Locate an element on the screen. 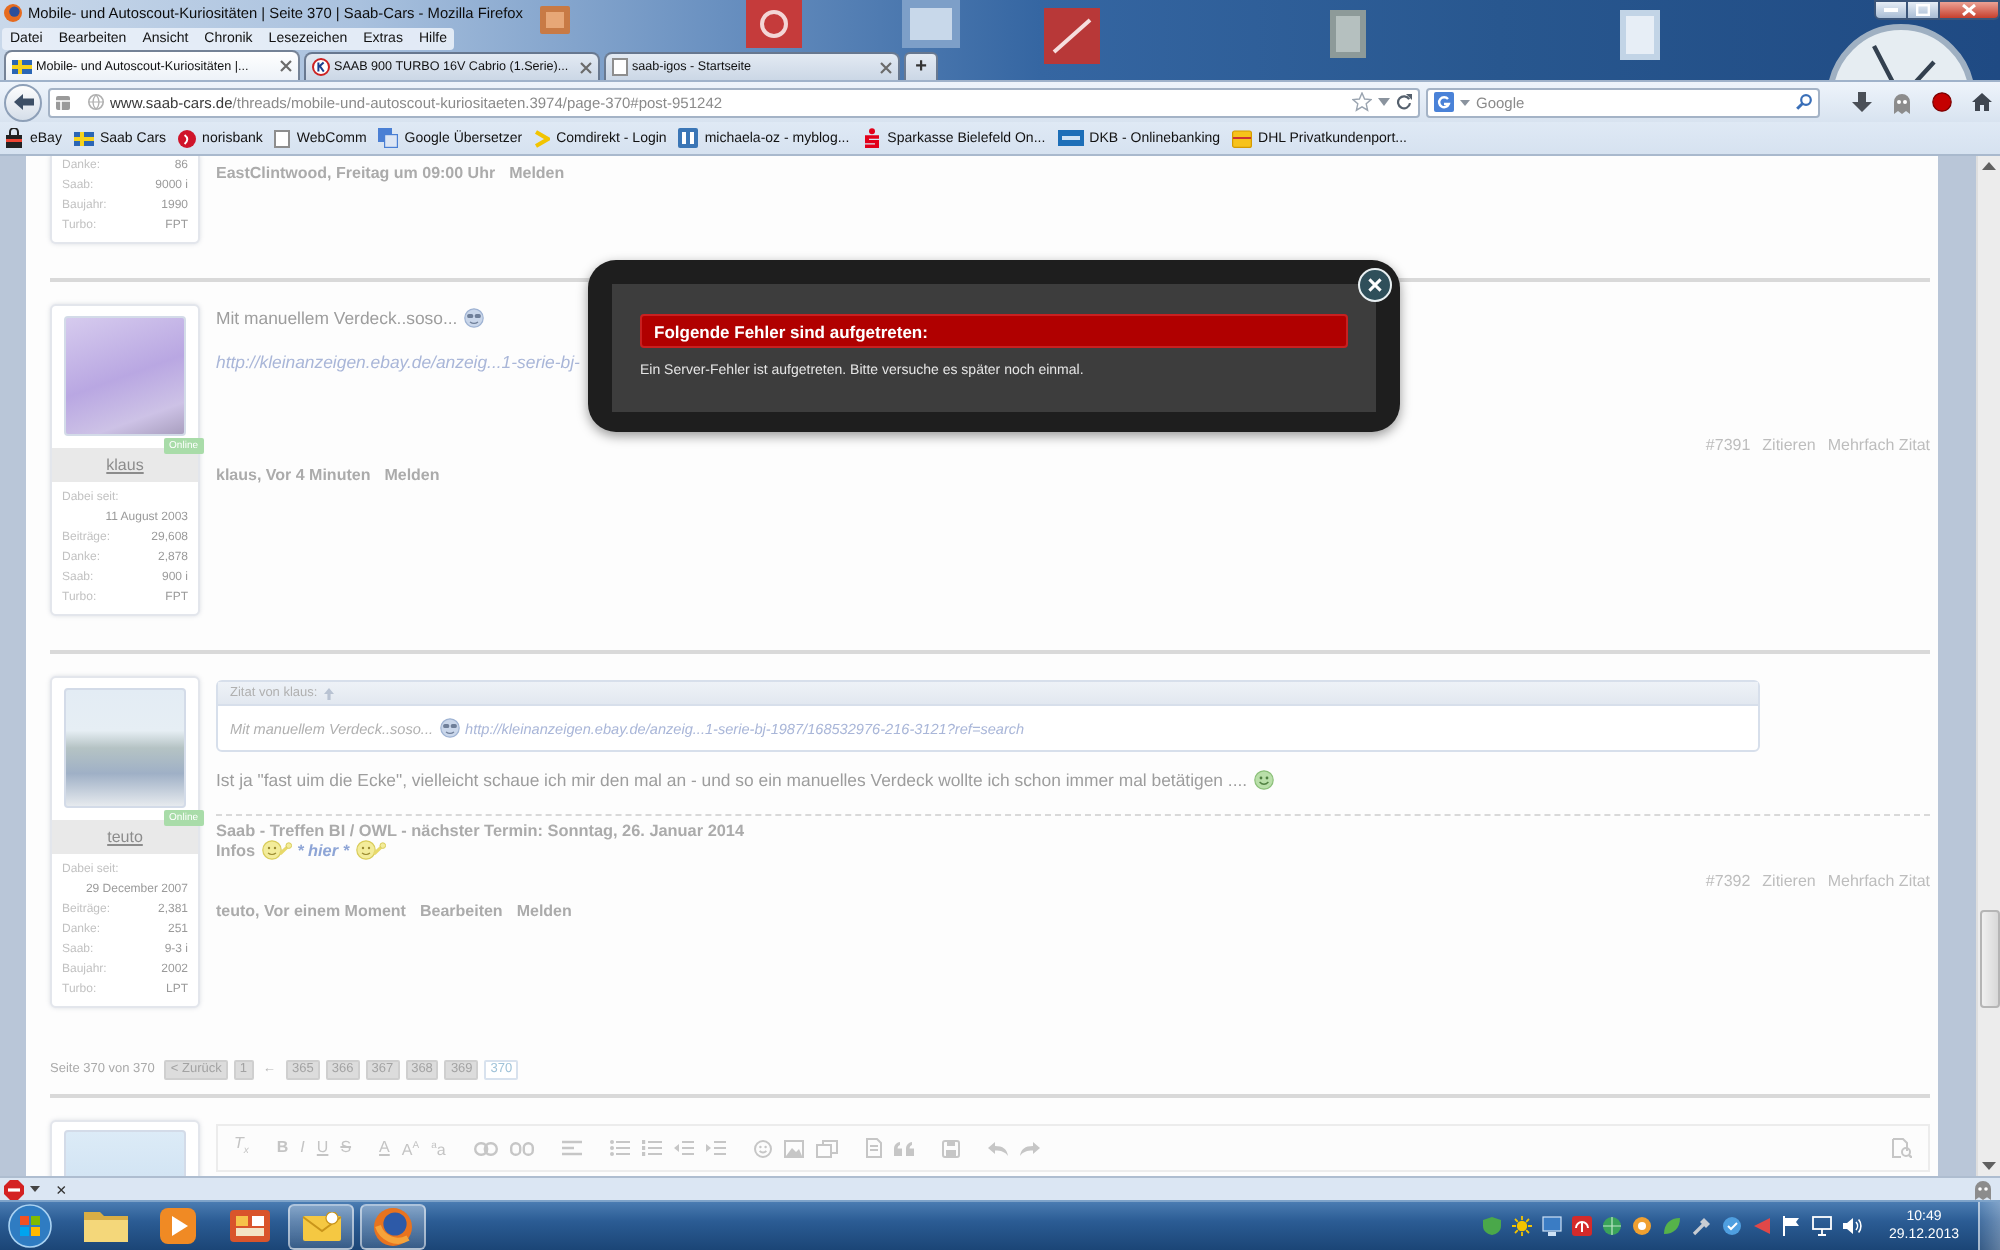  translate-icon is located at coordinates (388, 138).